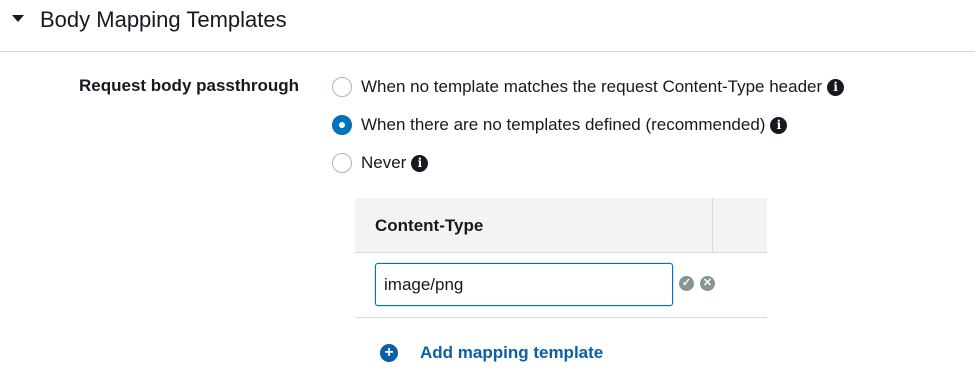  I want to click on check-icon: ✓, so click(686, 283).